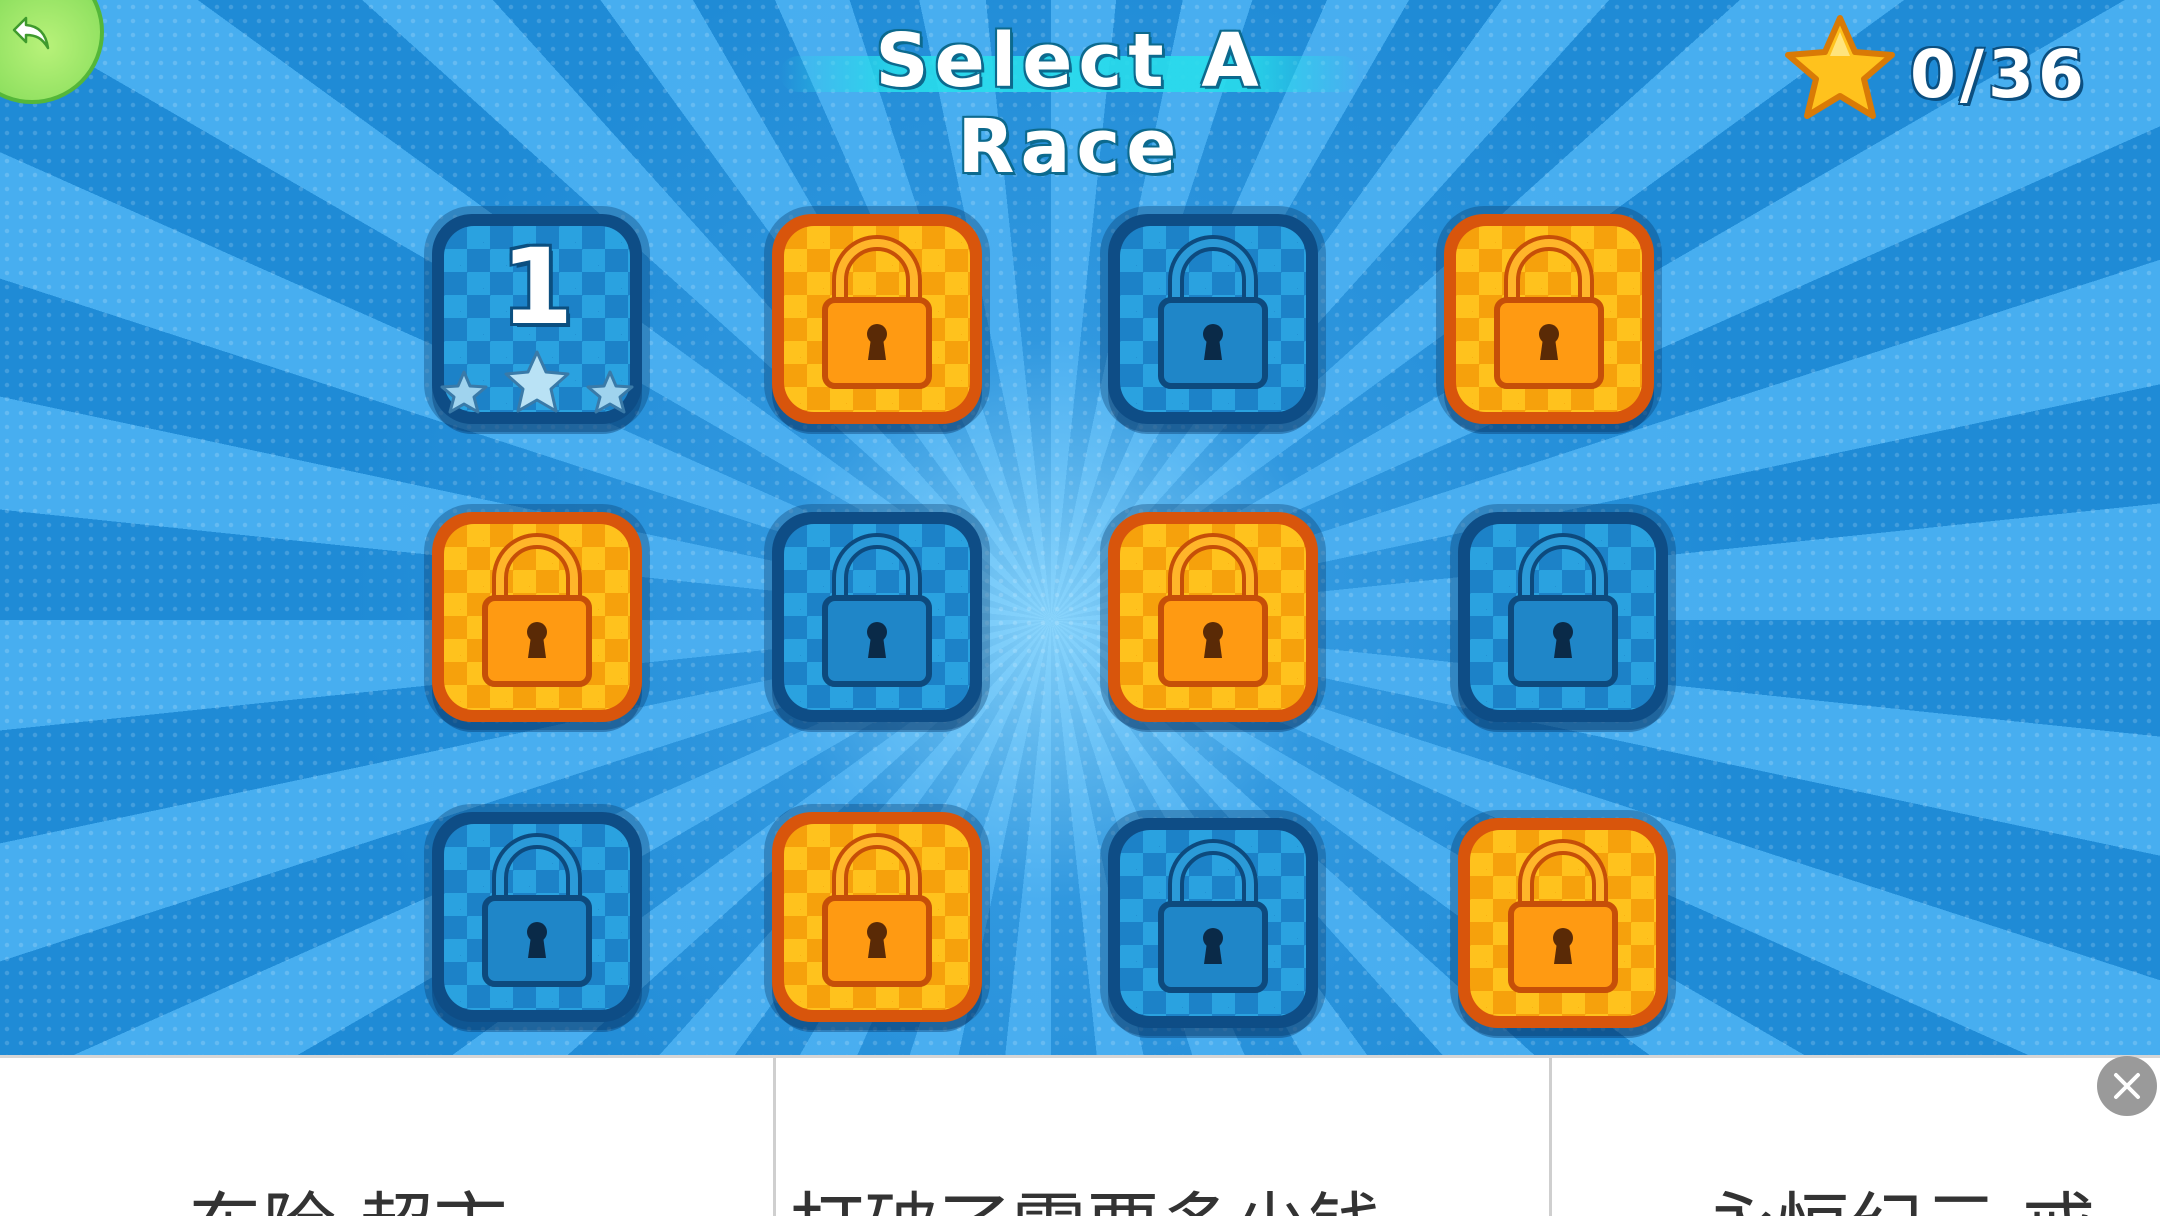 The width and height of the screenshot is (2160, 1216). I want to click on close-icon, so click(2127, 1086).